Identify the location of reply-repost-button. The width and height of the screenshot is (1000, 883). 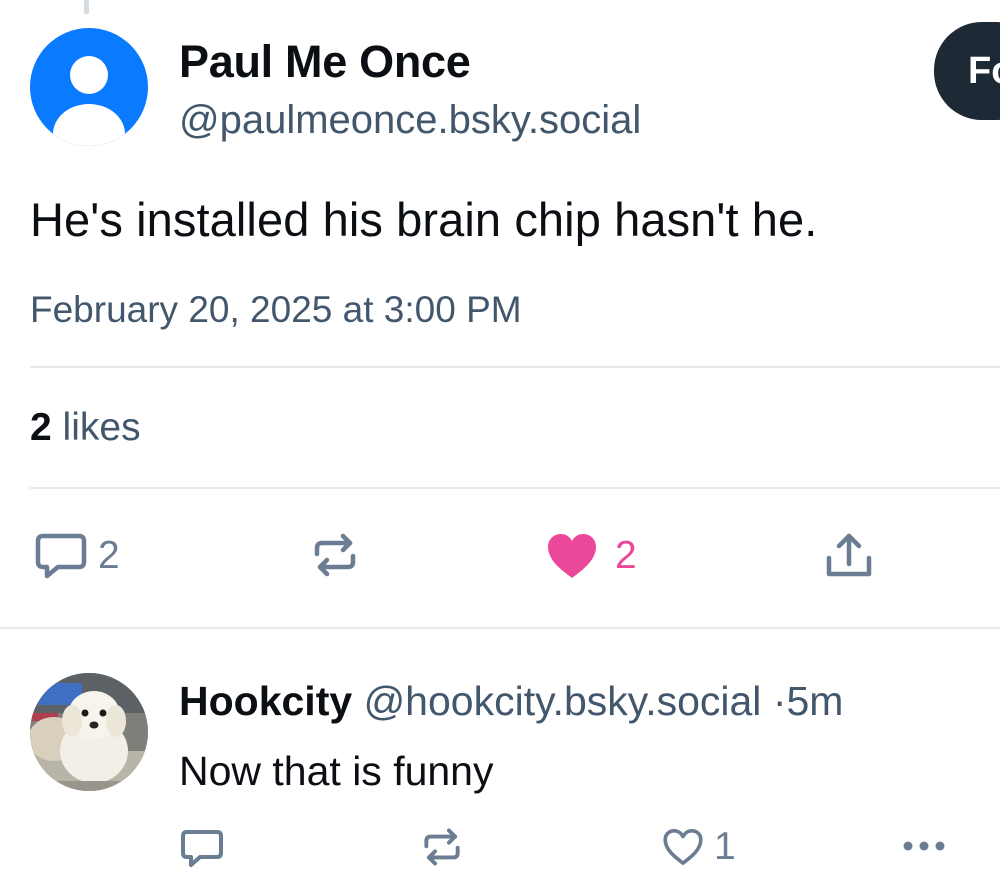
(442, 847).